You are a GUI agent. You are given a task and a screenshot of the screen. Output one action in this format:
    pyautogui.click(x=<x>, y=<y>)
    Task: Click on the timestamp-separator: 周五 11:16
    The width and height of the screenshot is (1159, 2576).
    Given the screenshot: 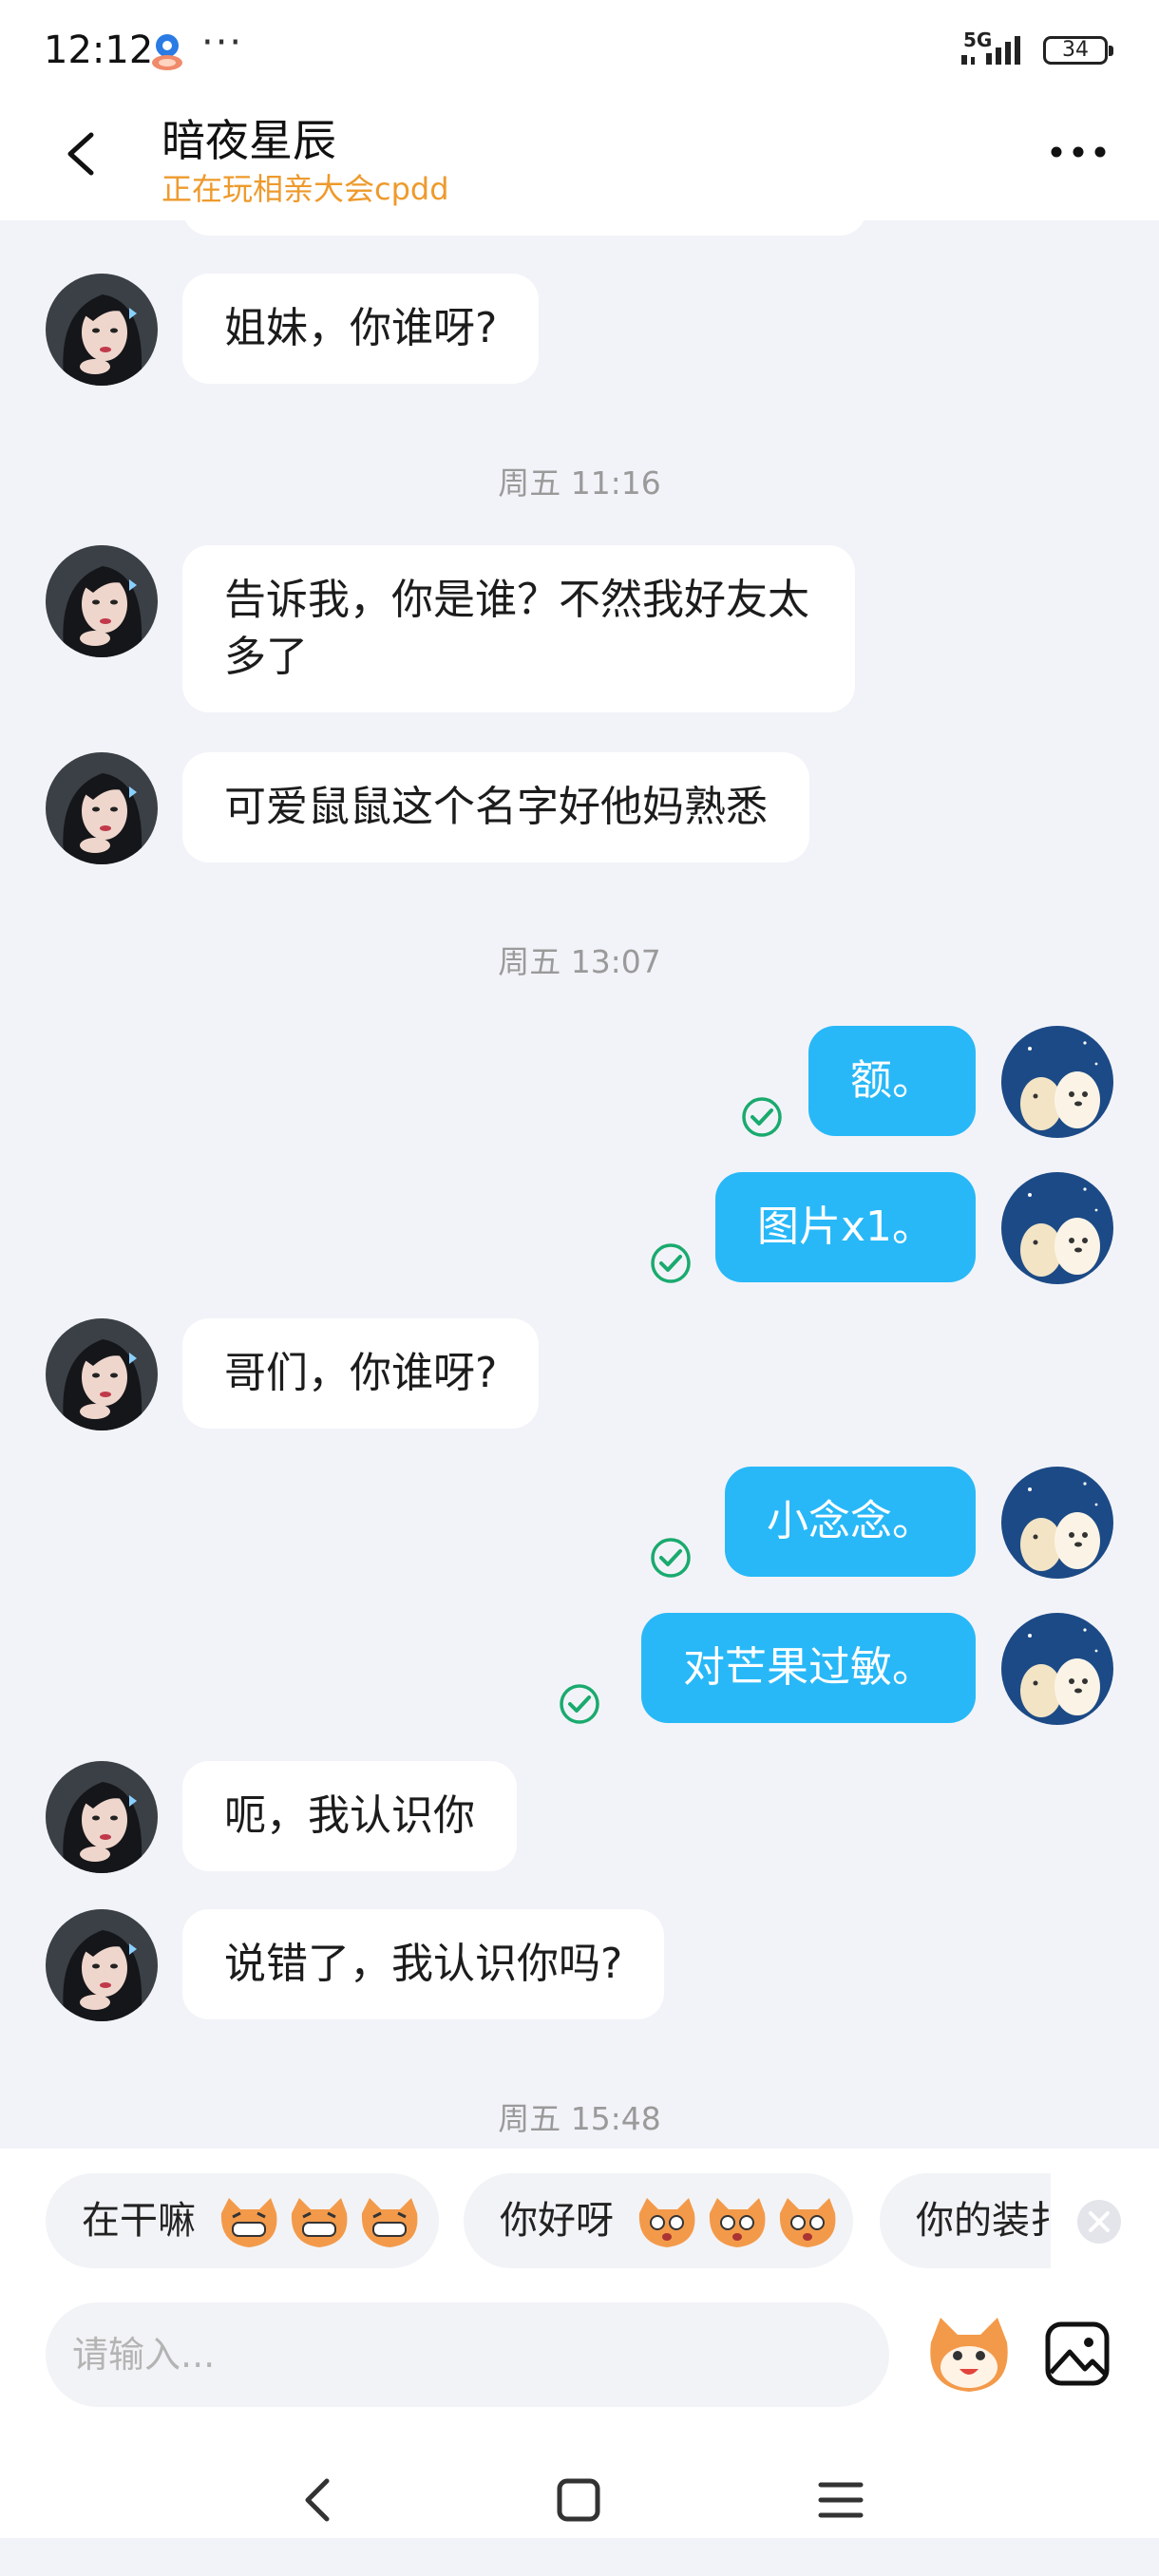 What is the action you would take?
    pyautogui.click(x=579, y=483)
    